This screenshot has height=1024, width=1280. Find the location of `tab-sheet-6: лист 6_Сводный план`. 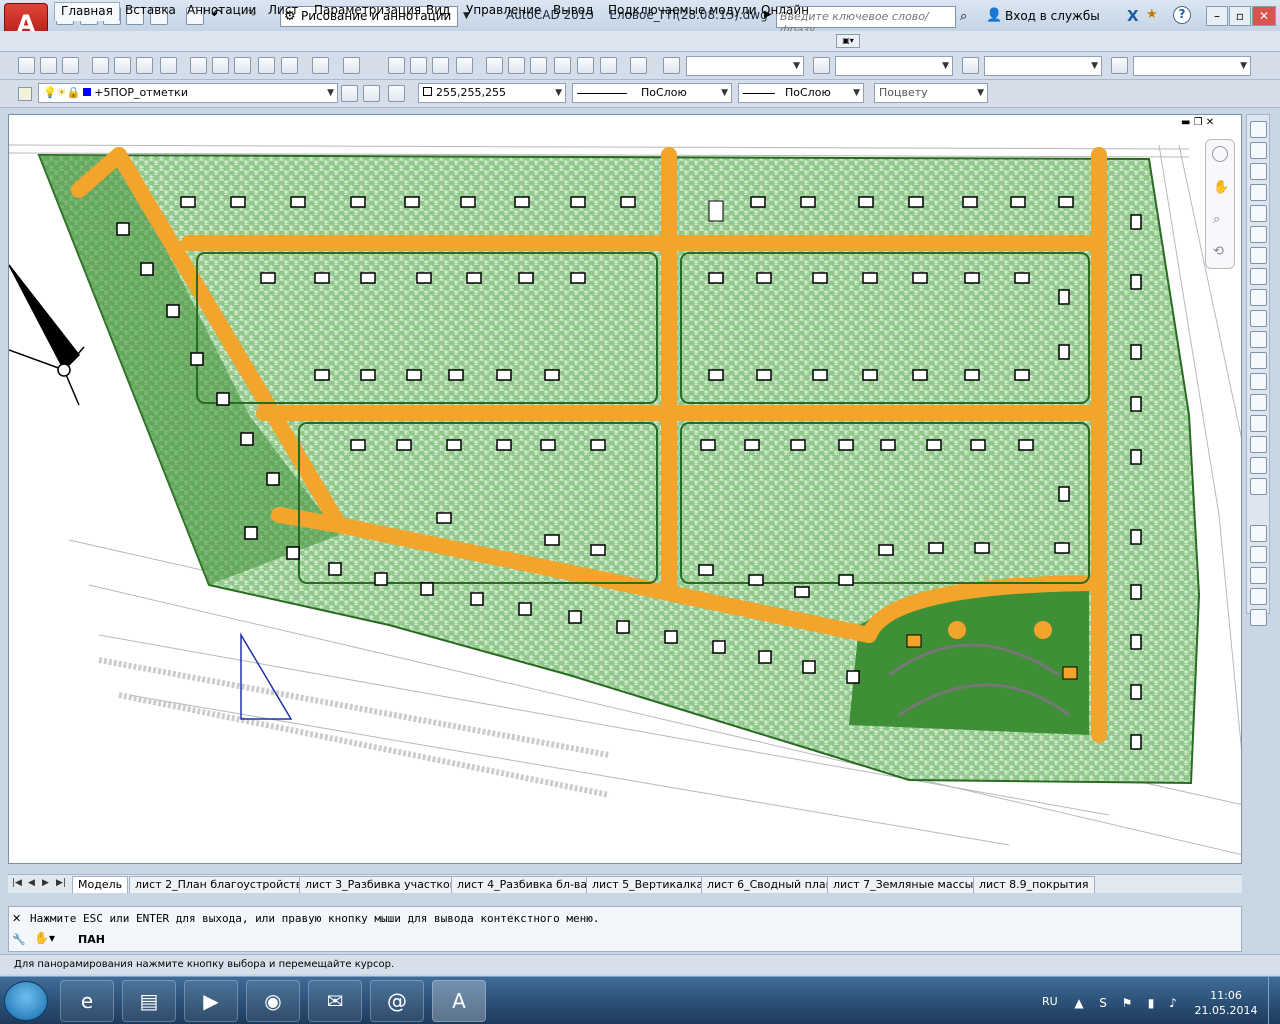

tab-sheet-6: лист 6_Сводный план is located at coordinates (770, 884).